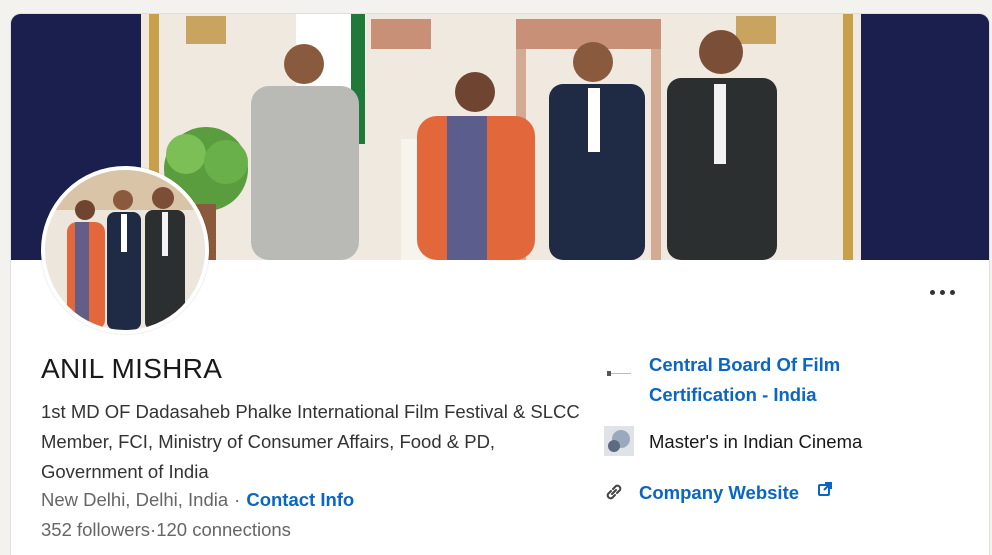 The height and width of the screenshot is (555, 992). I want to click on connections-count: 120 connections, so click(223, 529).